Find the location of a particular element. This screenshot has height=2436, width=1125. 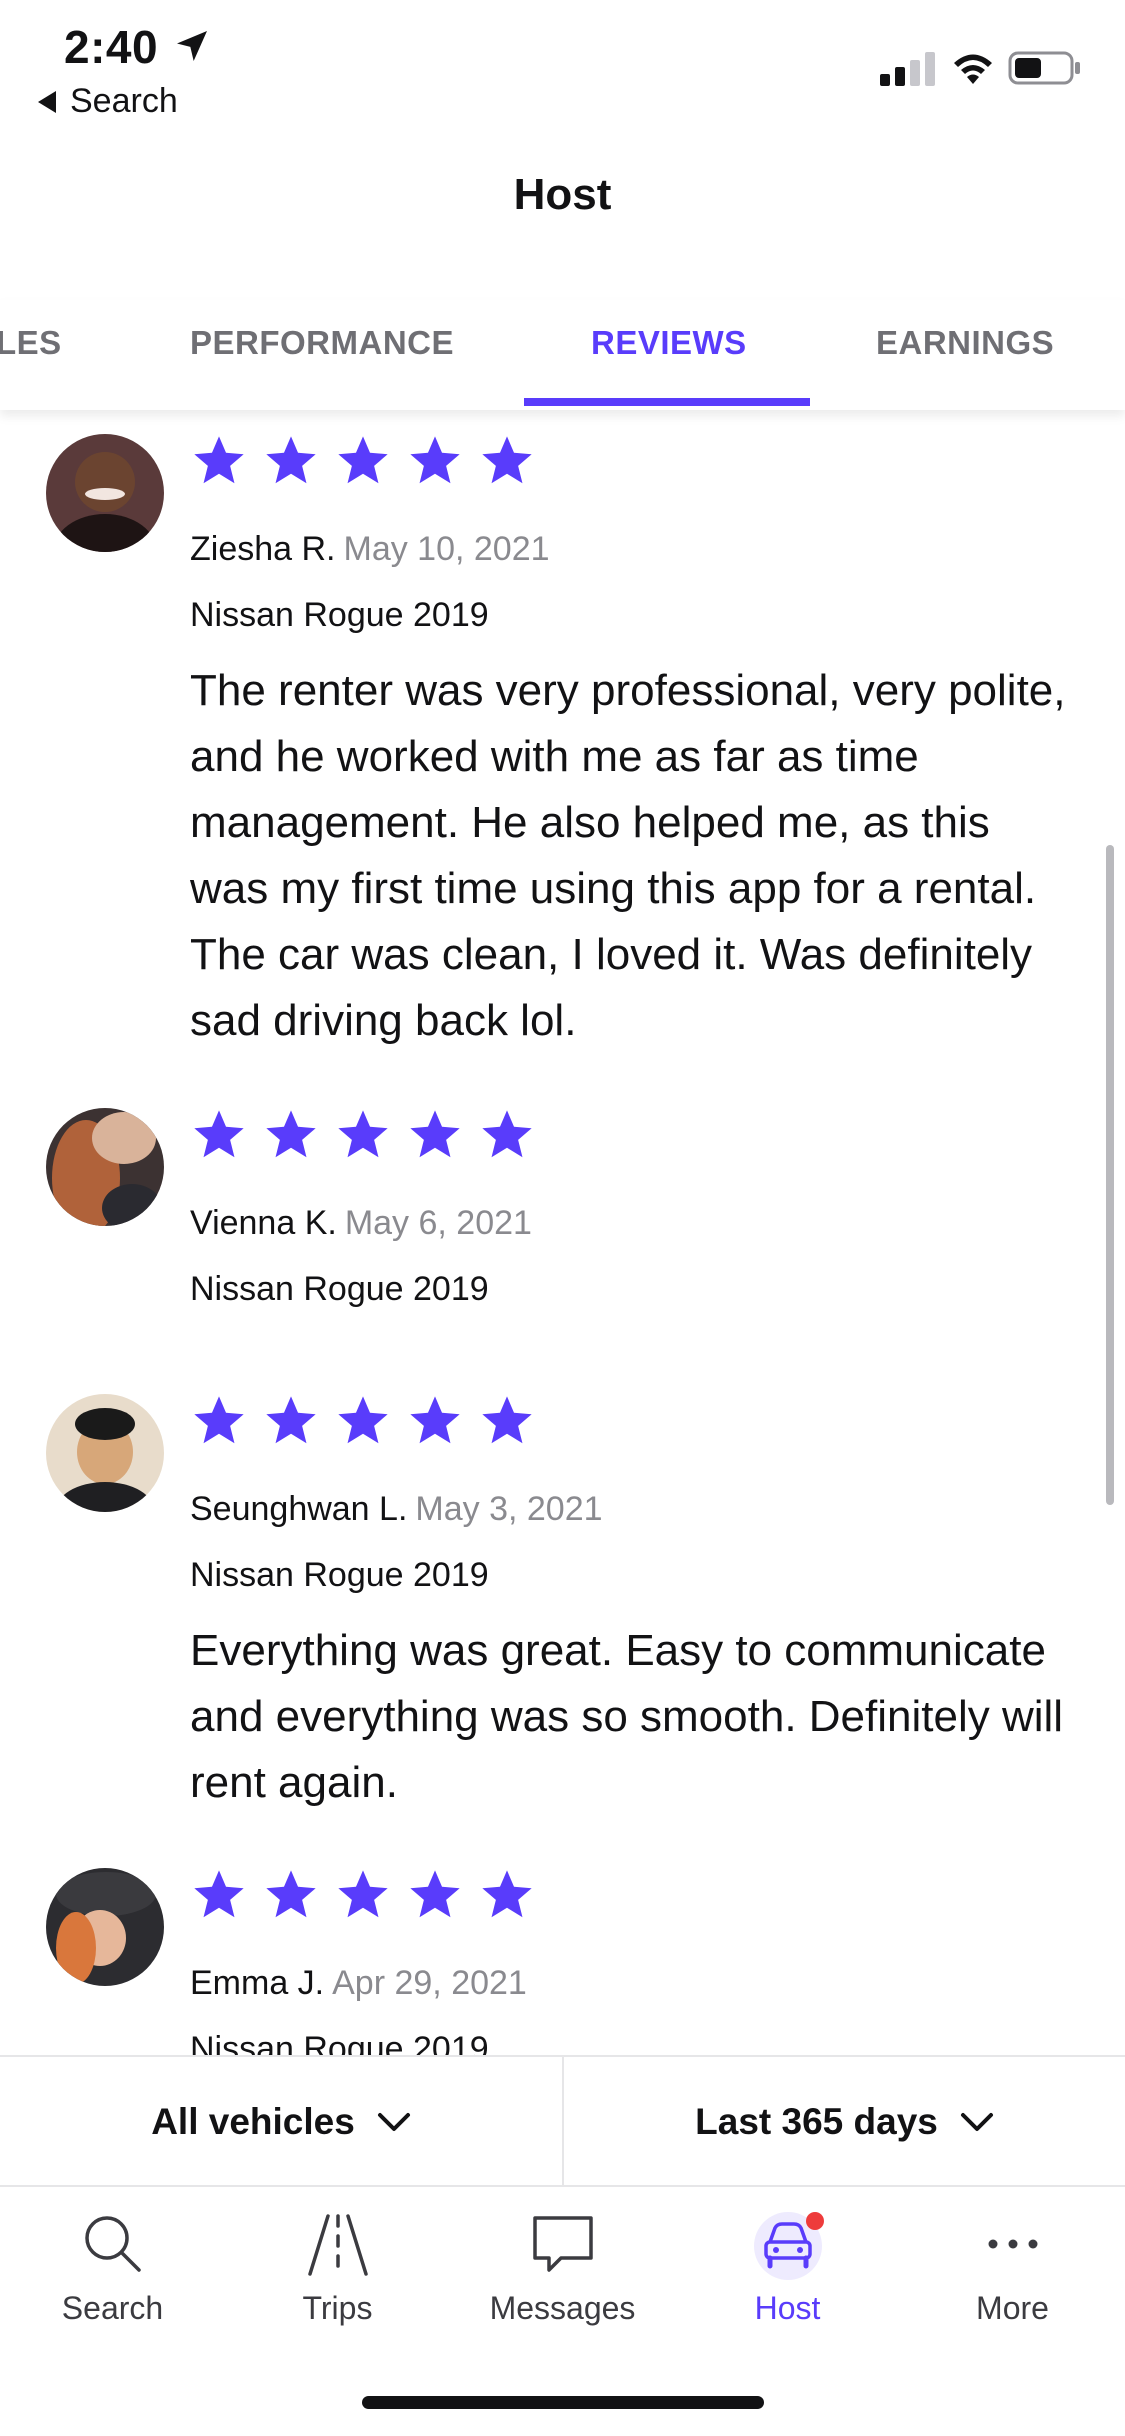

location-arrow-icon is located at coordinates (192, 46).